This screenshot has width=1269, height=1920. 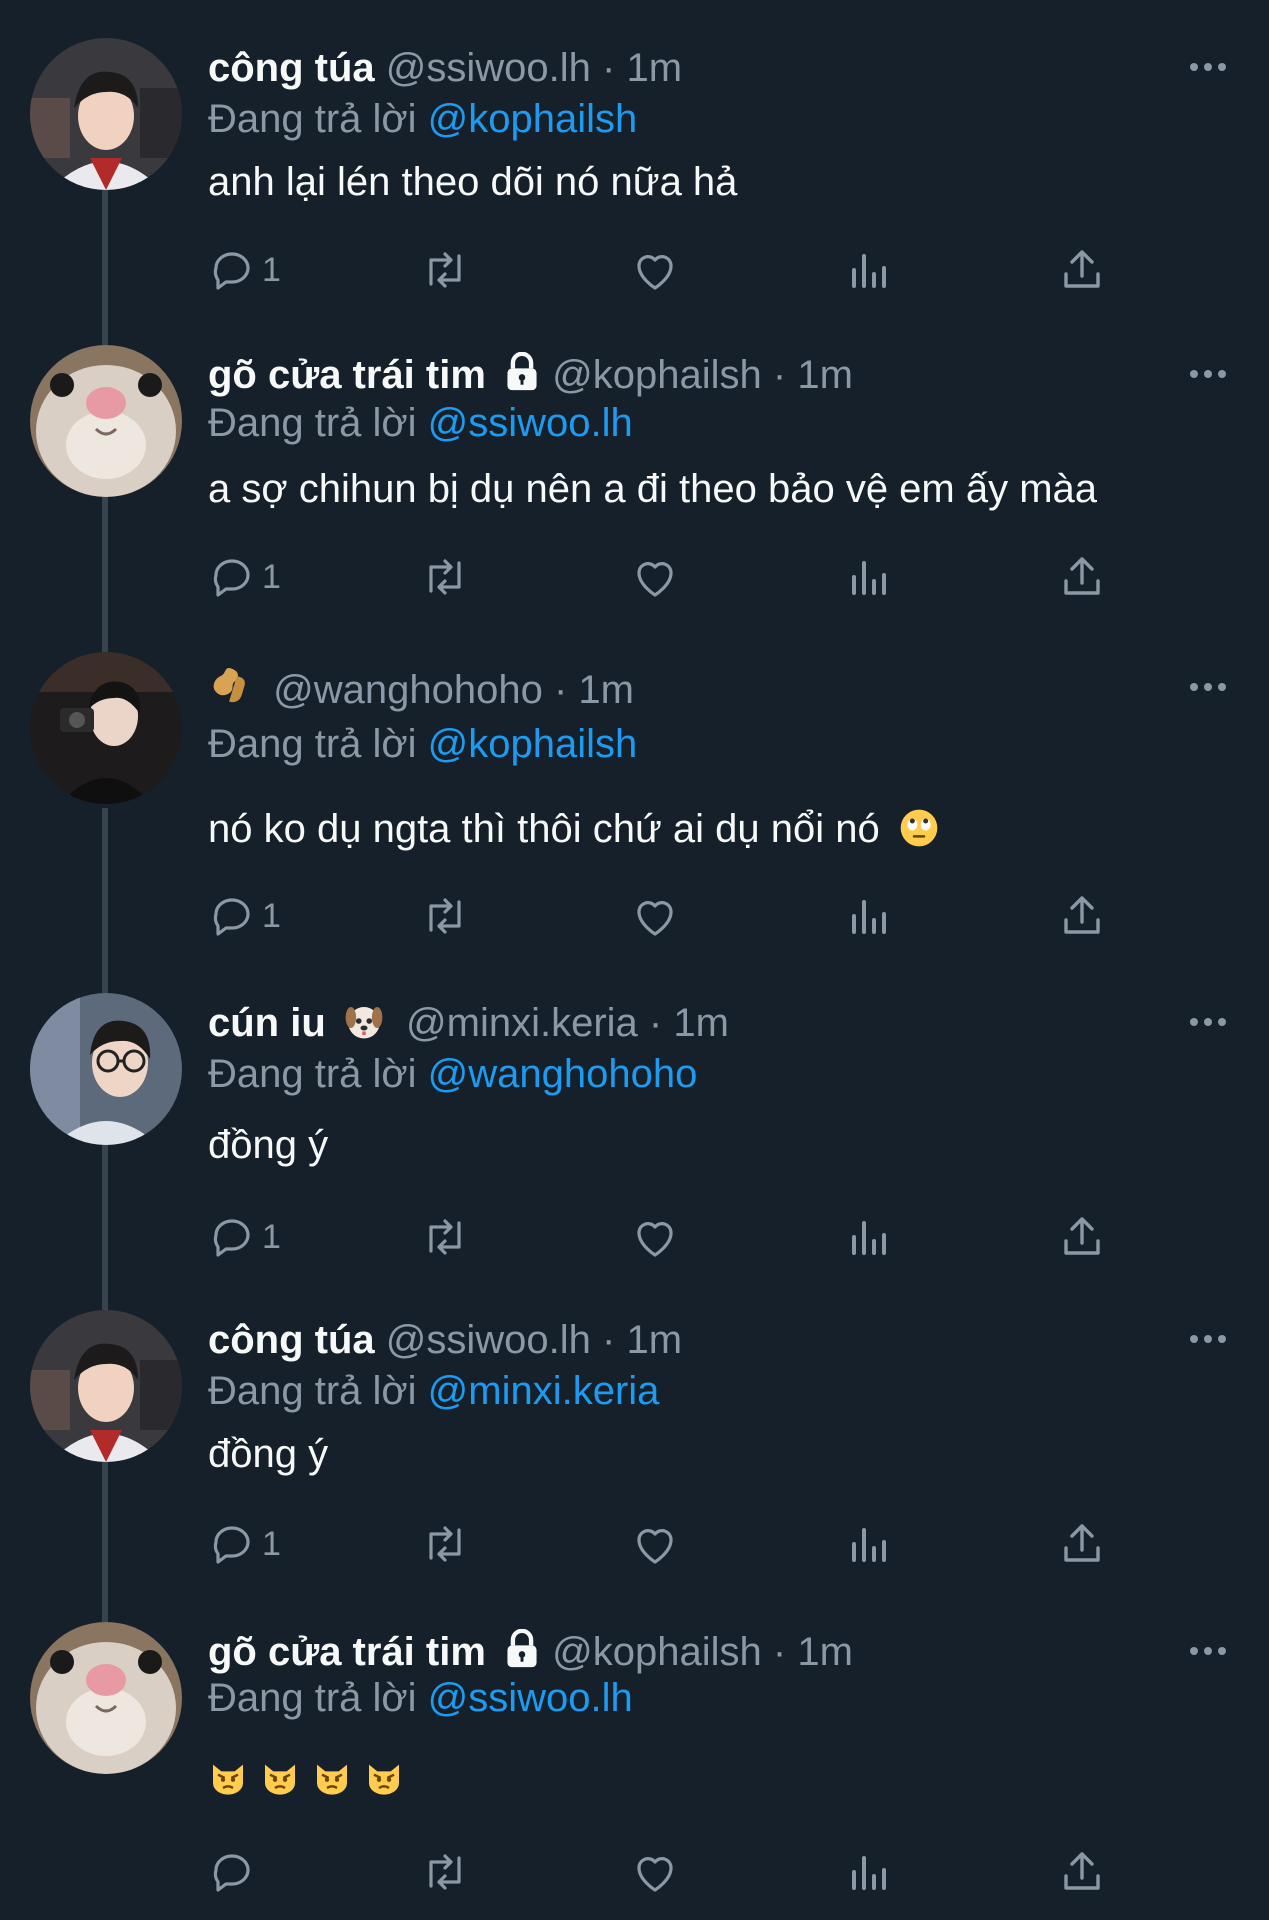 I want to click on glasses-person-avatar-icon, so click(x=106, y=1069).